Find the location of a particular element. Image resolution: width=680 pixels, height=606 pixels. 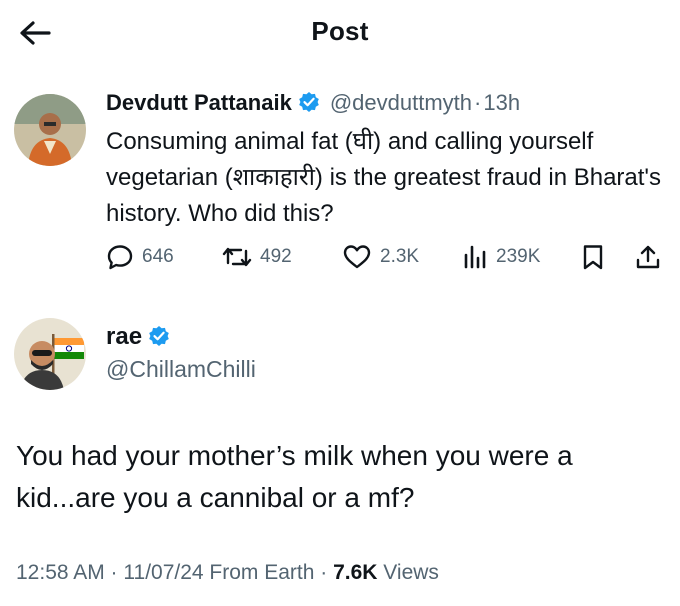

author-handle: @devduttmyth is located at coordinates (401, 102).